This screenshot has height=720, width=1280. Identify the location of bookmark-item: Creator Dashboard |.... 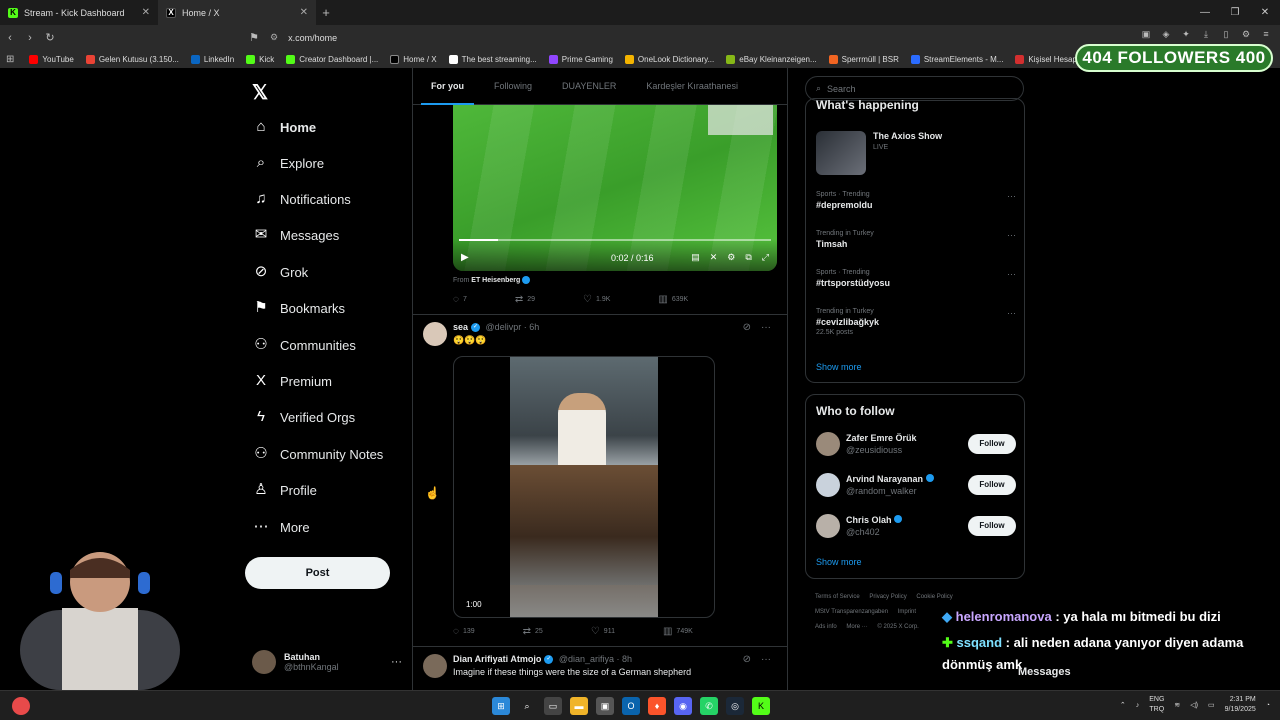
(332, 59).